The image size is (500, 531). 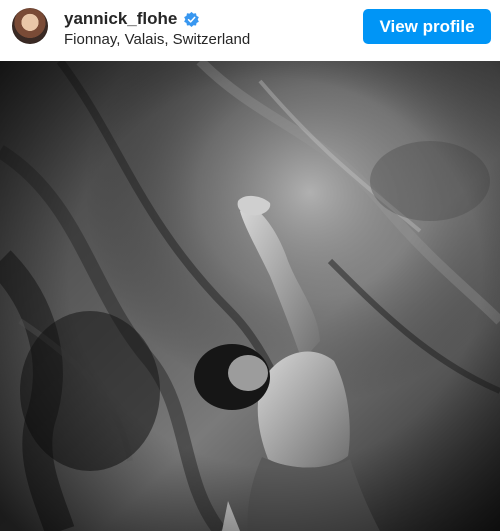 What do you see at coordinates (427, 26) in the screenshot?
I see `view-profile-button: View profile` at bounding box center [427, 26].